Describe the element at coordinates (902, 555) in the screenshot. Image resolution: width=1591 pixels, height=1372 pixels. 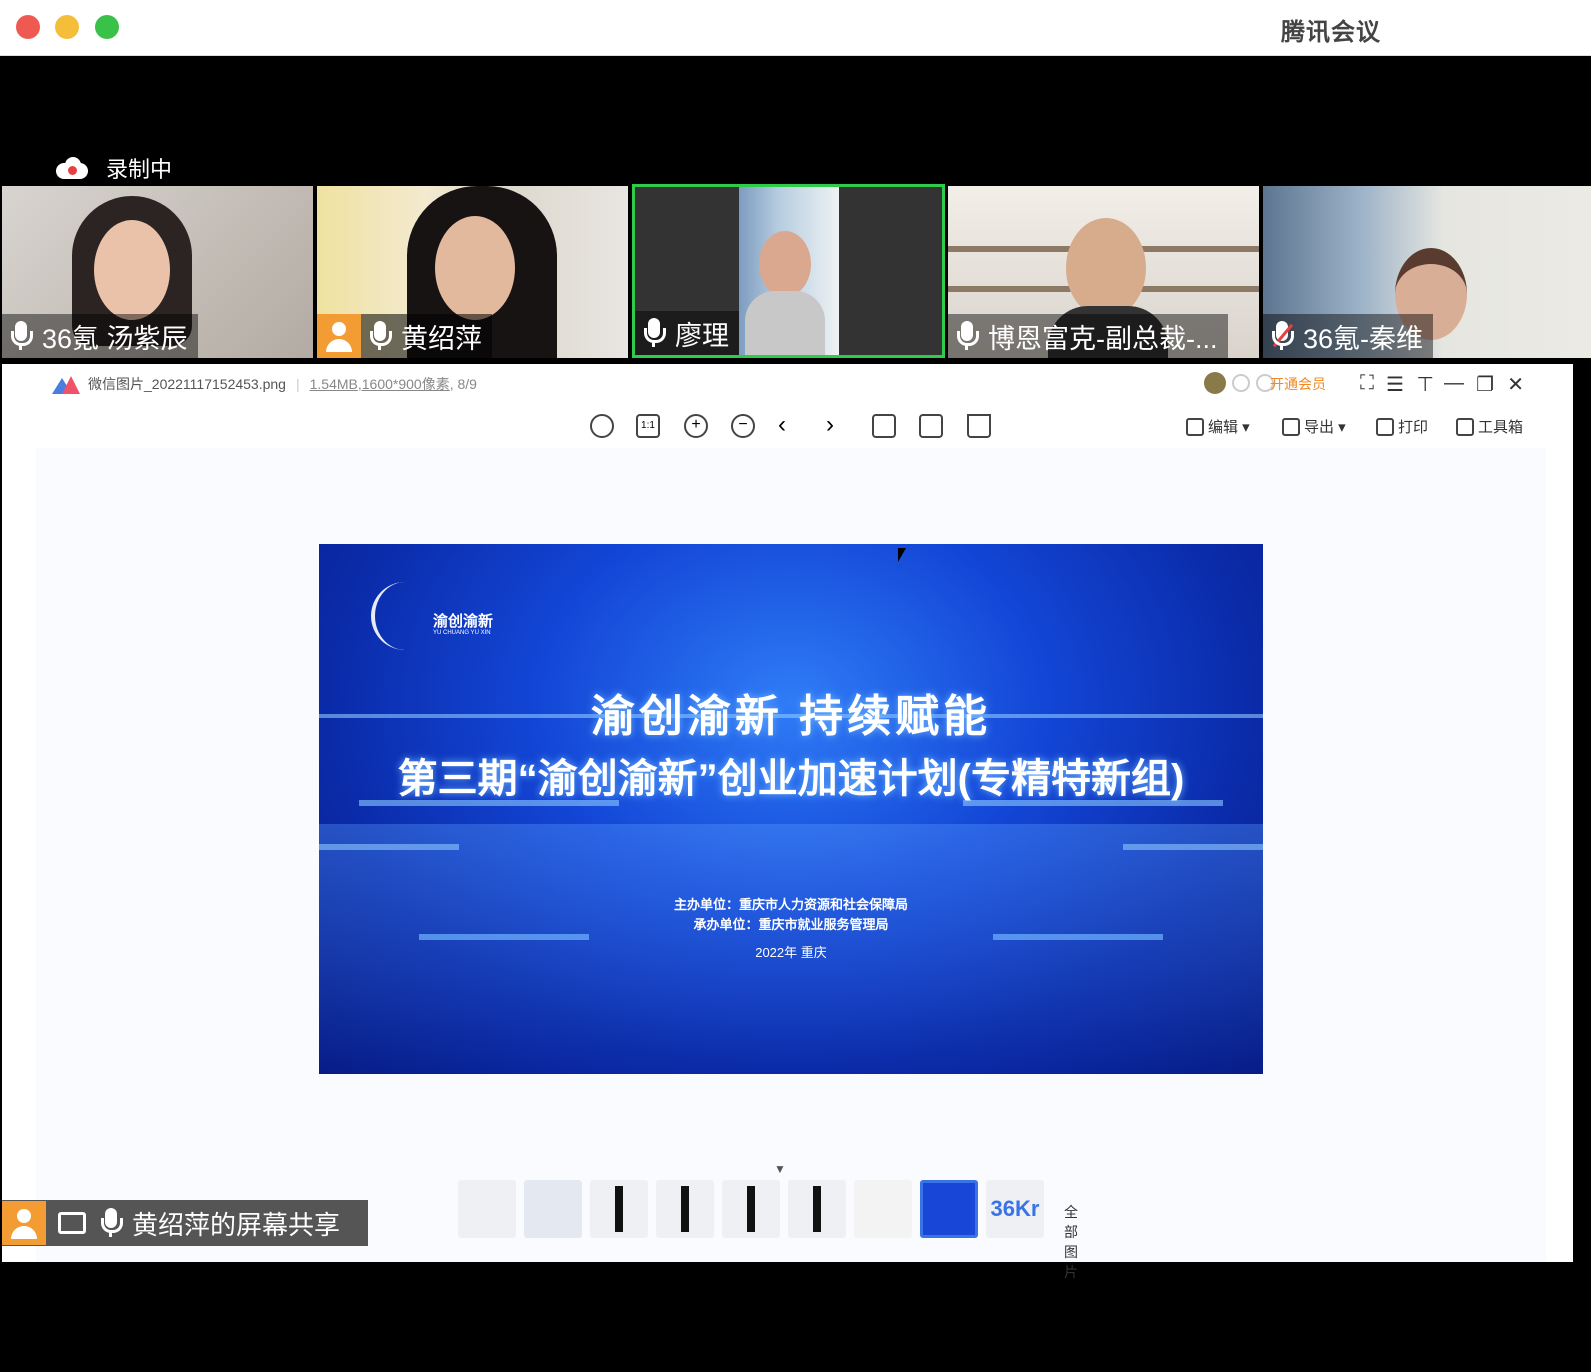
I see `mouse-cursor` at that location.